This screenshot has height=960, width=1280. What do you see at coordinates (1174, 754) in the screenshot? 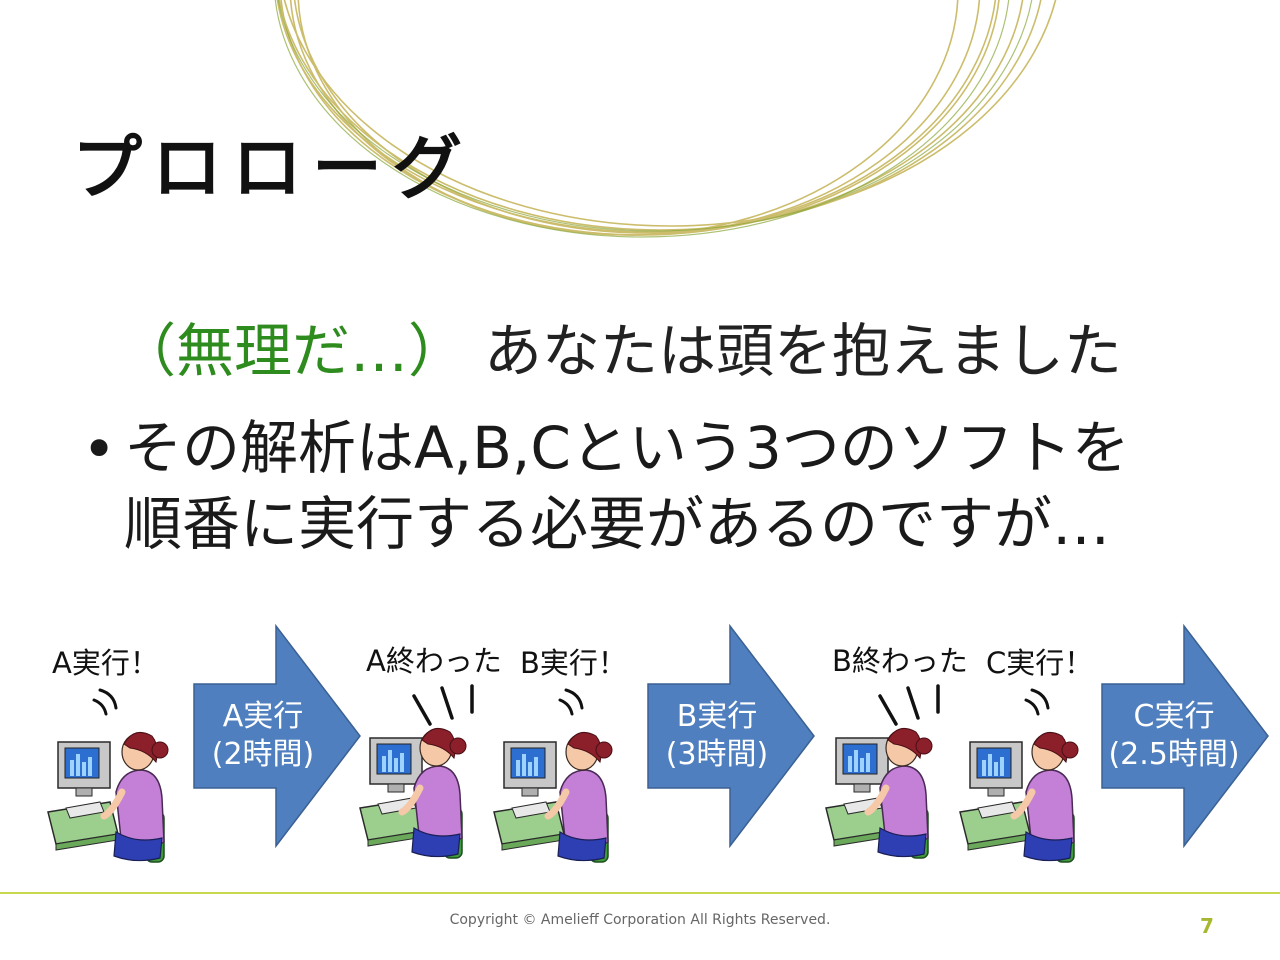
I see `arrow-c-line2: (2.5時間)` at bounding box center [1174, 754].